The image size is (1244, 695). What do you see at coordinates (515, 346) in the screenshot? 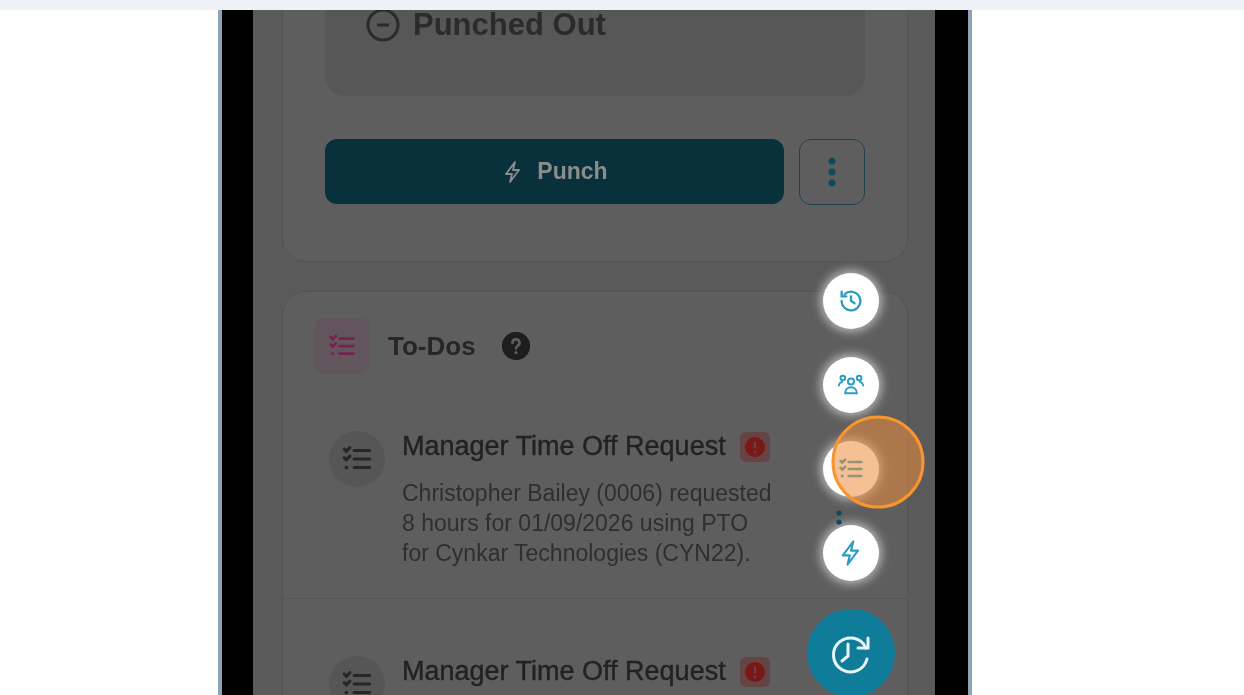
I see `help-icon` at bounding box center [515, 346].